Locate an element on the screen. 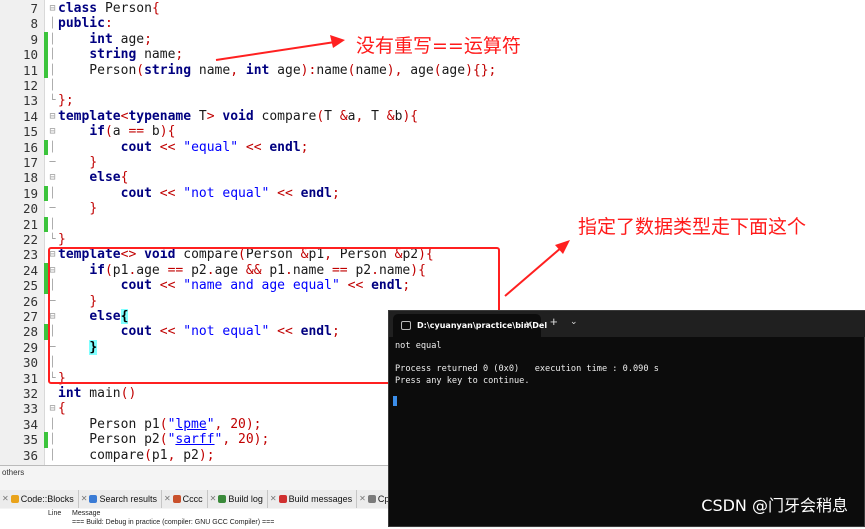 This screenshot has width=865, height=529. log-tab-label: Build log is located at coordinates (245, 499).